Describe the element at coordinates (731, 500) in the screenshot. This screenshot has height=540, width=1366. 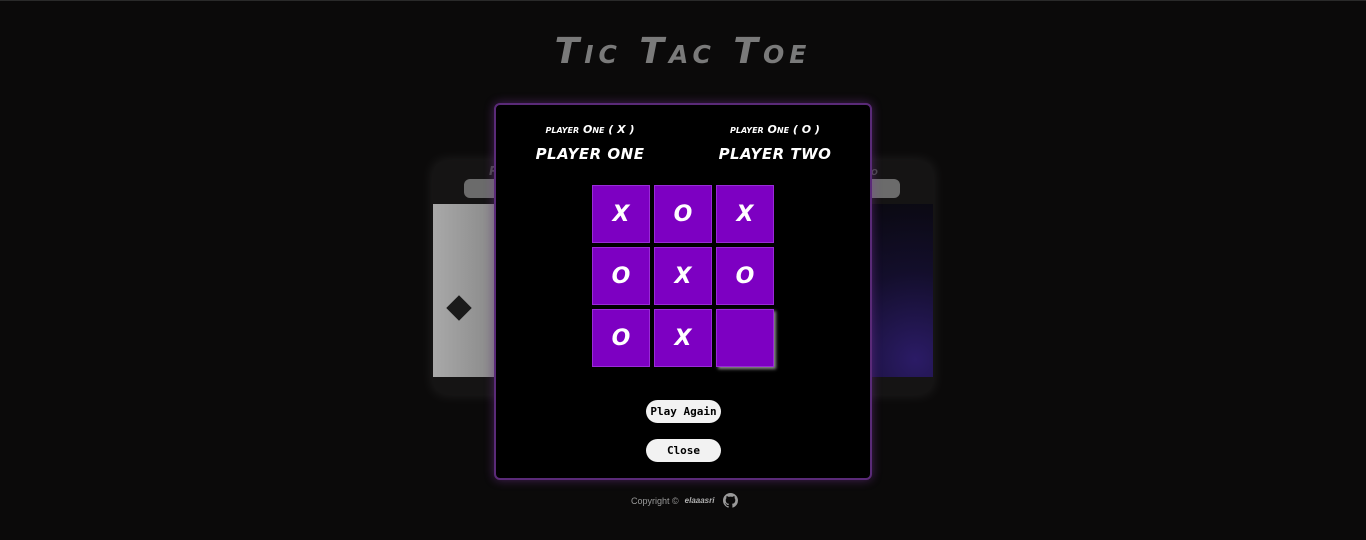
I see `github-icon` at that location.